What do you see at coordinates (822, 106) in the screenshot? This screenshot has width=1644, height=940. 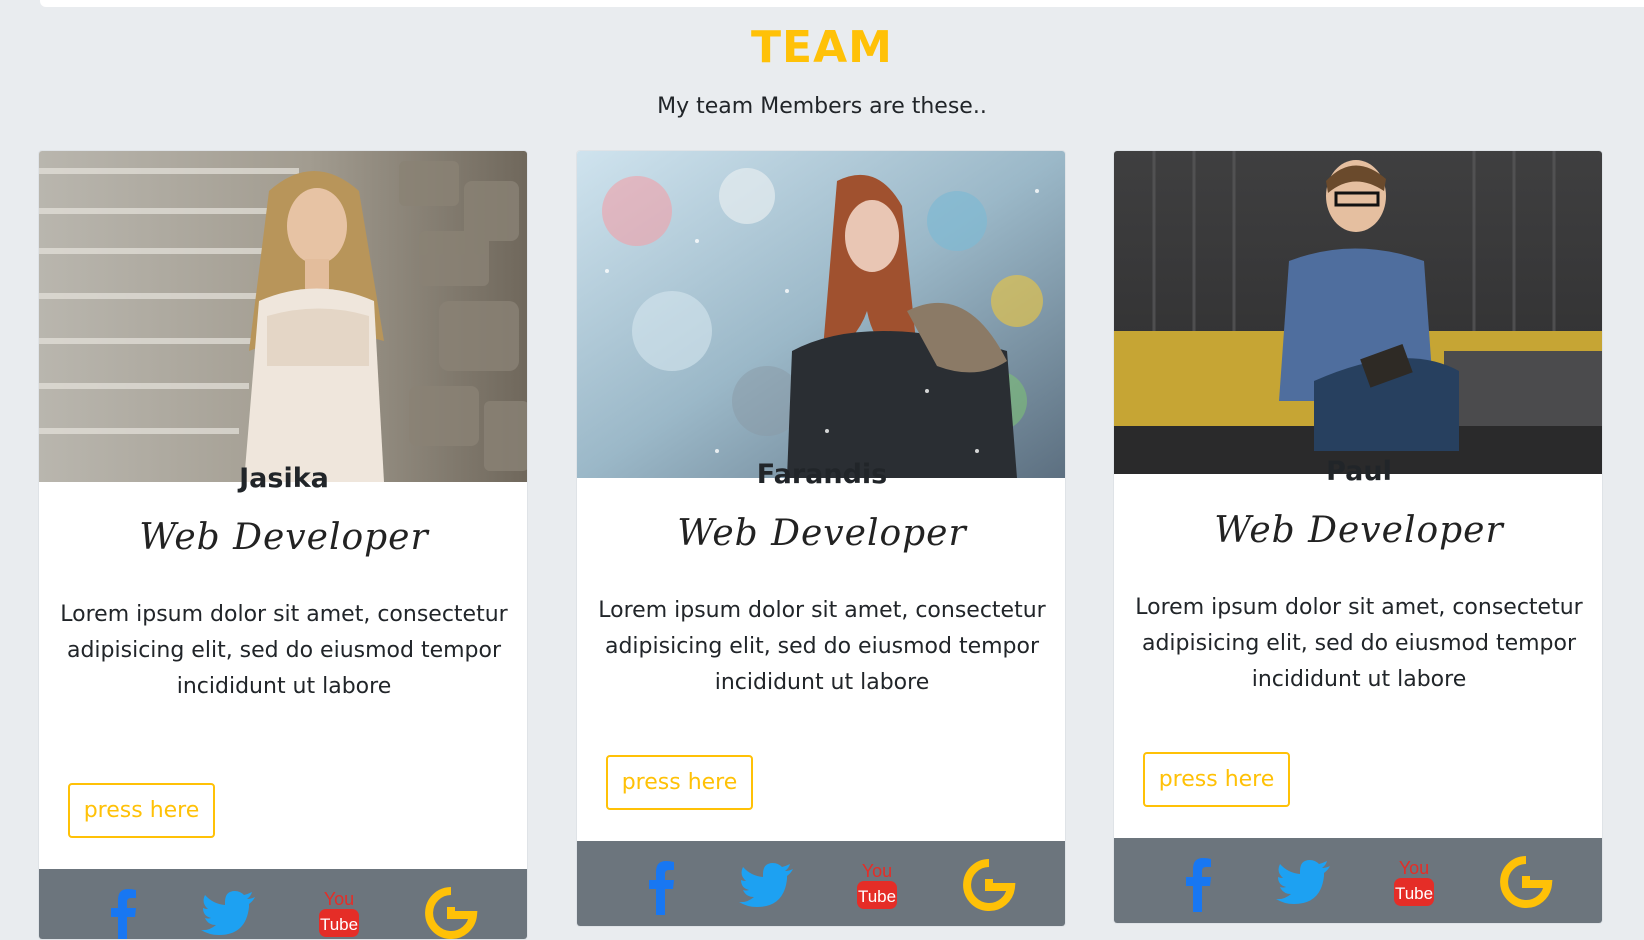 I see `section-subtitle: My team Members are these..` at bounding box center [822, 106].